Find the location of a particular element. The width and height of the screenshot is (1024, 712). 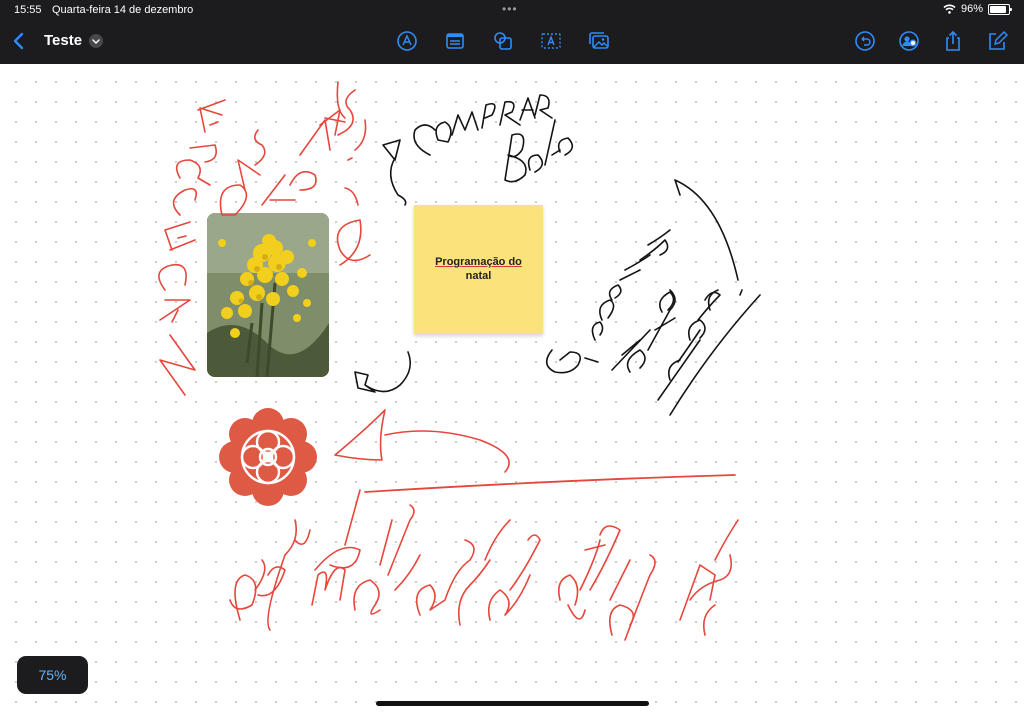

ink-nao-esqueca-das-flores is located at coordinates (264, 238).